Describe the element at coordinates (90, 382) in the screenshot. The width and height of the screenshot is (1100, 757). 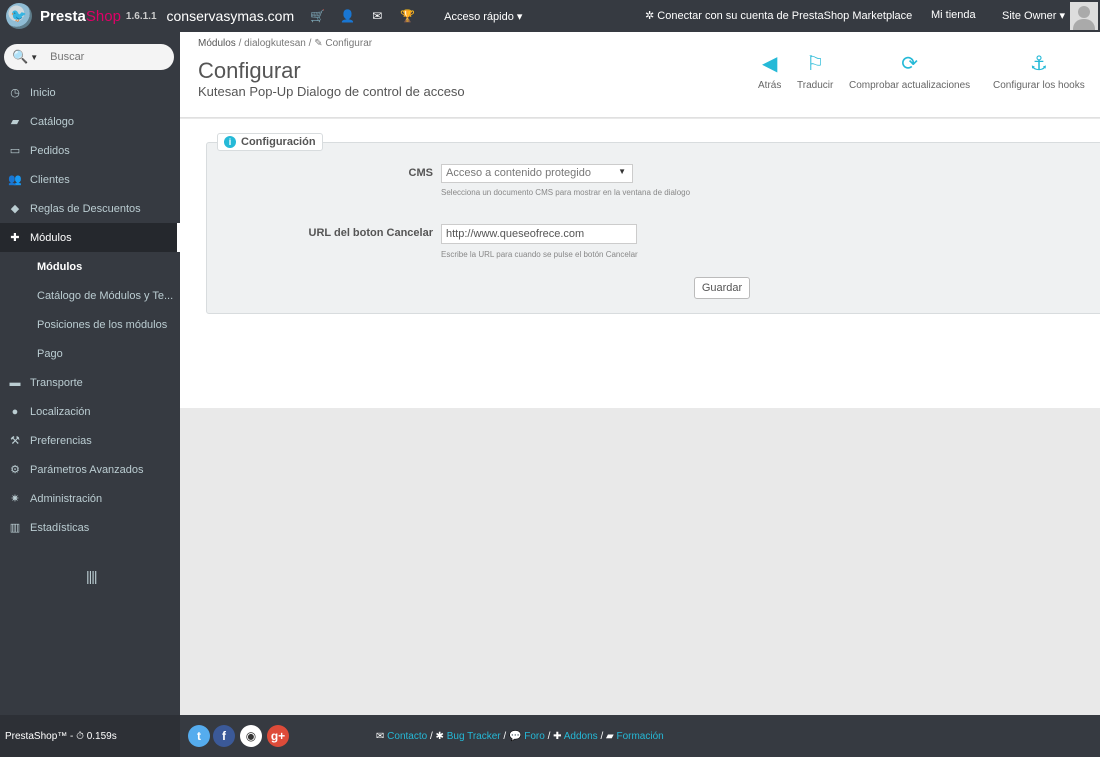
I see `sidebar-item-transporte: ▬ Transporte` at that location.